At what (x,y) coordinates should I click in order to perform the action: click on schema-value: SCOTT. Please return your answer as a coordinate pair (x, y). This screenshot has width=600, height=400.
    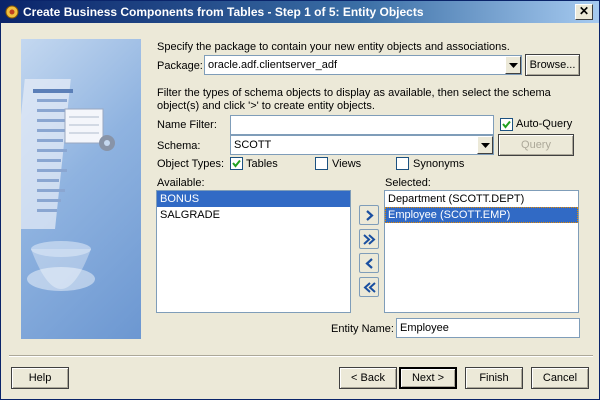
    Looking at the image, I should click on (253, 145).